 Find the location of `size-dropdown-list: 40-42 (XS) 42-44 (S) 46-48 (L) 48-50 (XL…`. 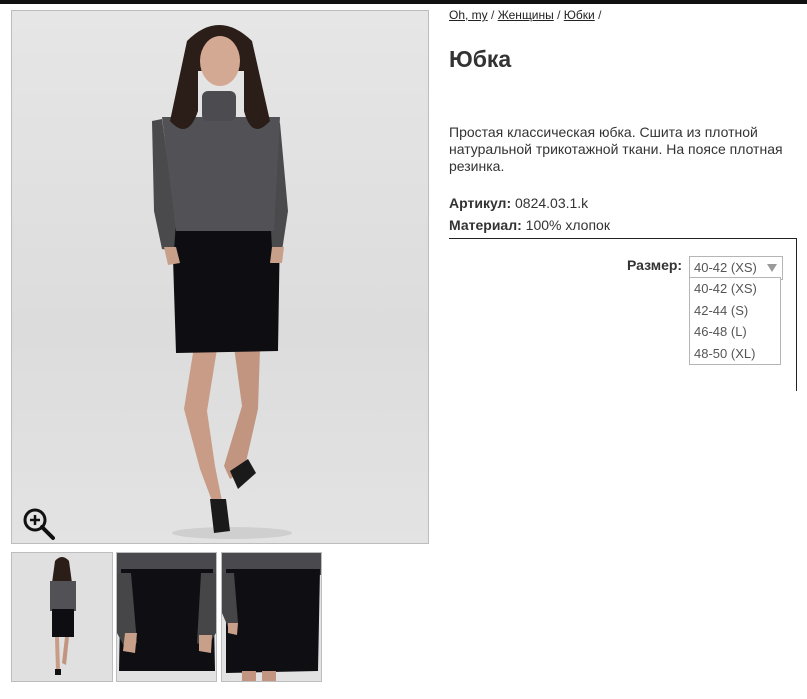

size-dropdown-list: 40-42 (XS) 42-44 (S) 46-48 (L) 48-50 (XL… is located at coordinates (735, 321).